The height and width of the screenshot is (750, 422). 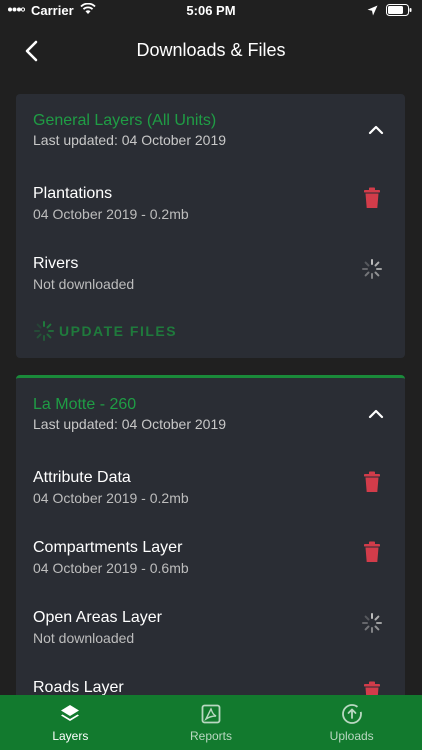 I want to click on file-name: Attribute Data, so click(x=82, y=477).